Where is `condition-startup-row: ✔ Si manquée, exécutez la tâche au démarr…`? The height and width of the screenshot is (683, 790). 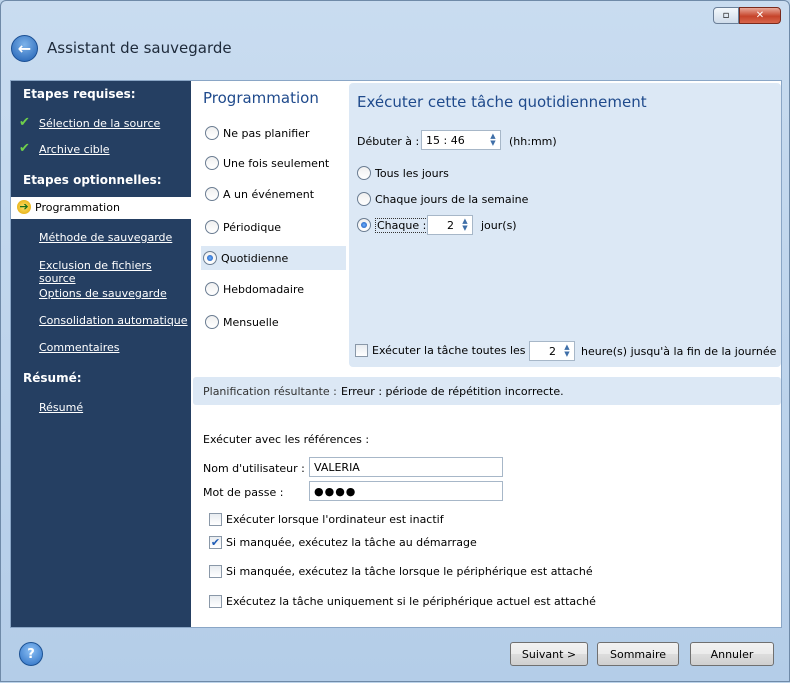 condition-startup-row: ✔ Si manquée, exécutez la tâche au démarr… is located at coordinates (343, 542).